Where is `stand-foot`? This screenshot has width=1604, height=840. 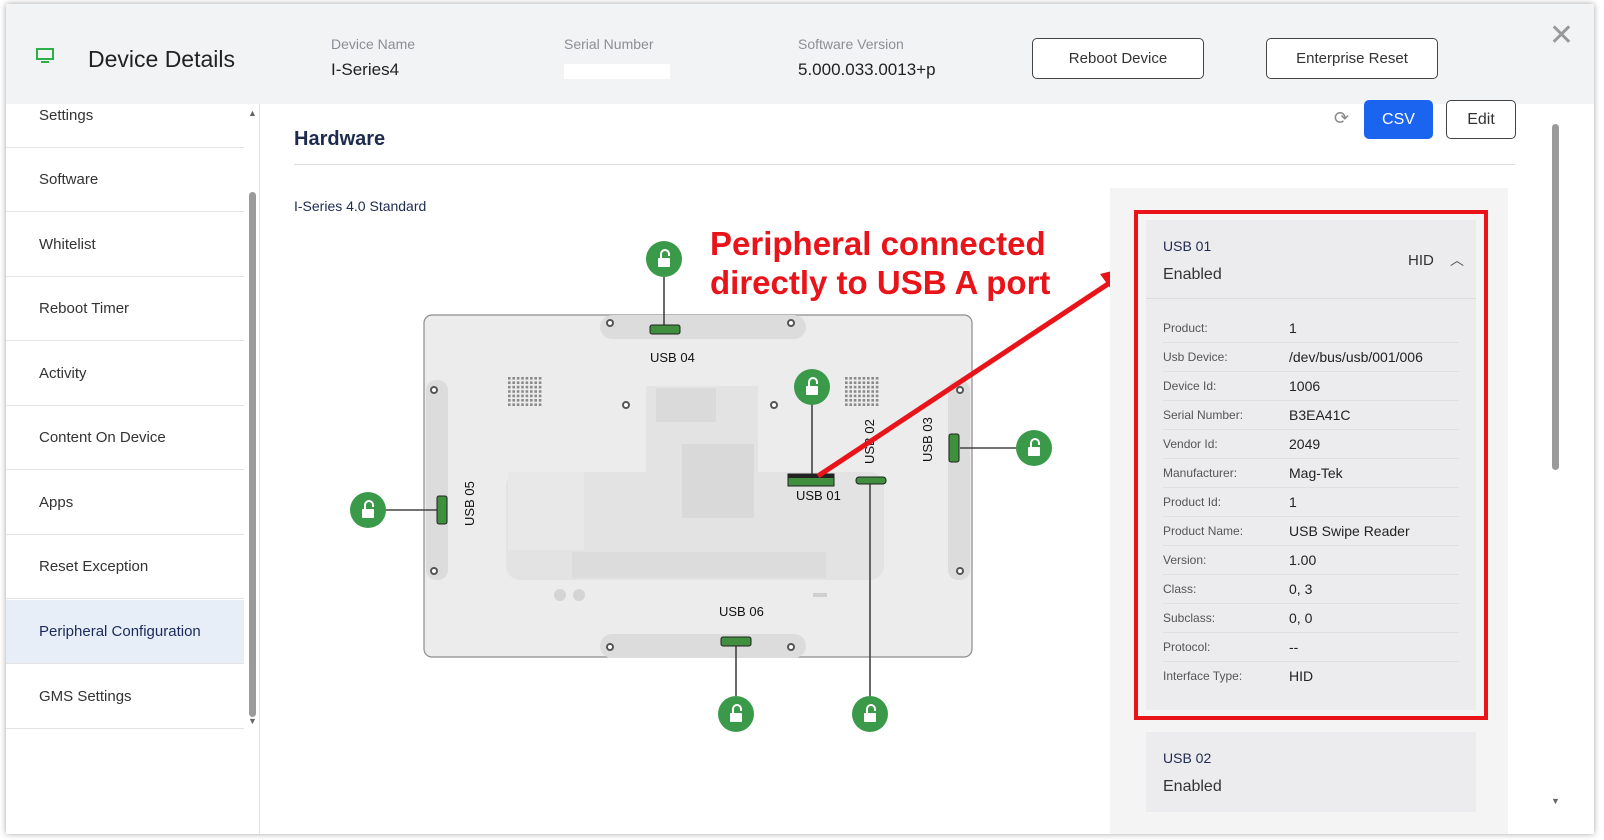 stand-foot is located at coordinates (699, 565).